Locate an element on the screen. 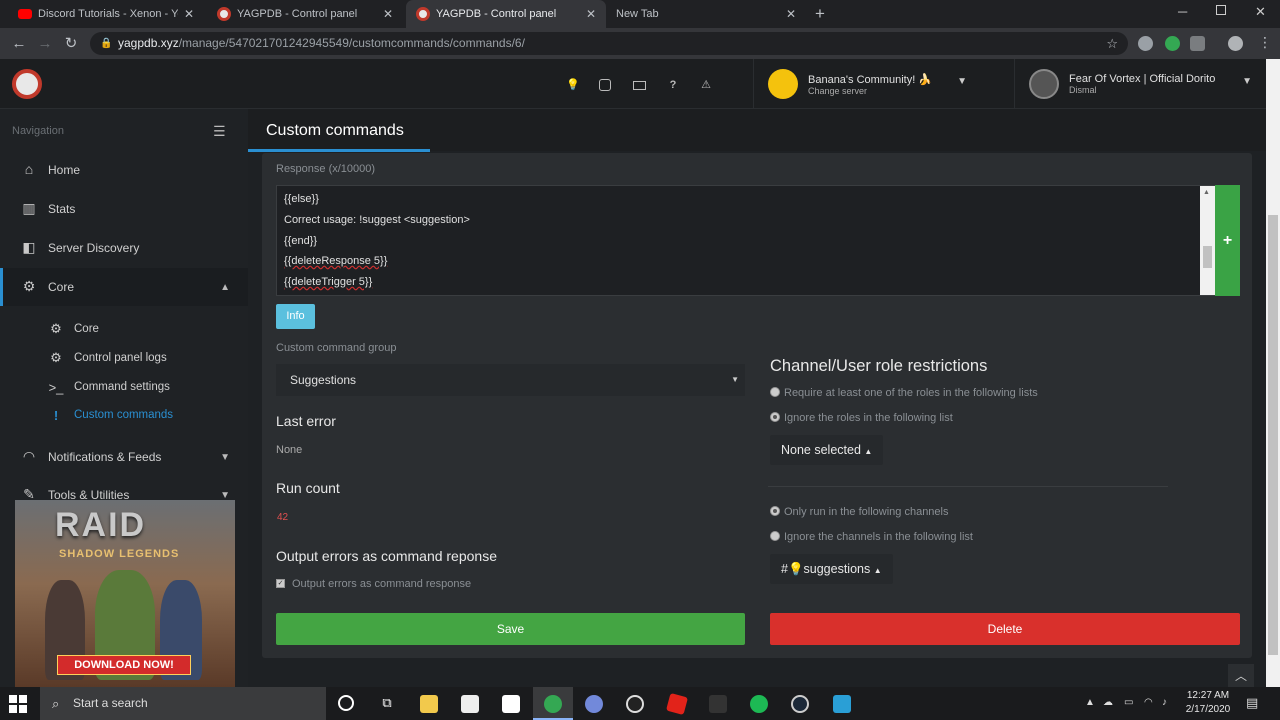  sidebar-item-label: Notifications & Feeds is located at coordinates (105, 457).